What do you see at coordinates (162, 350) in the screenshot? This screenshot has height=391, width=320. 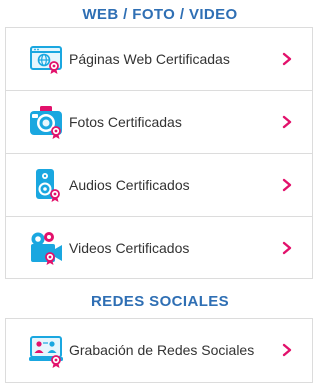 I see `list-item-label: Grabación de Redes Sociales` at bounding box center [162, 350].